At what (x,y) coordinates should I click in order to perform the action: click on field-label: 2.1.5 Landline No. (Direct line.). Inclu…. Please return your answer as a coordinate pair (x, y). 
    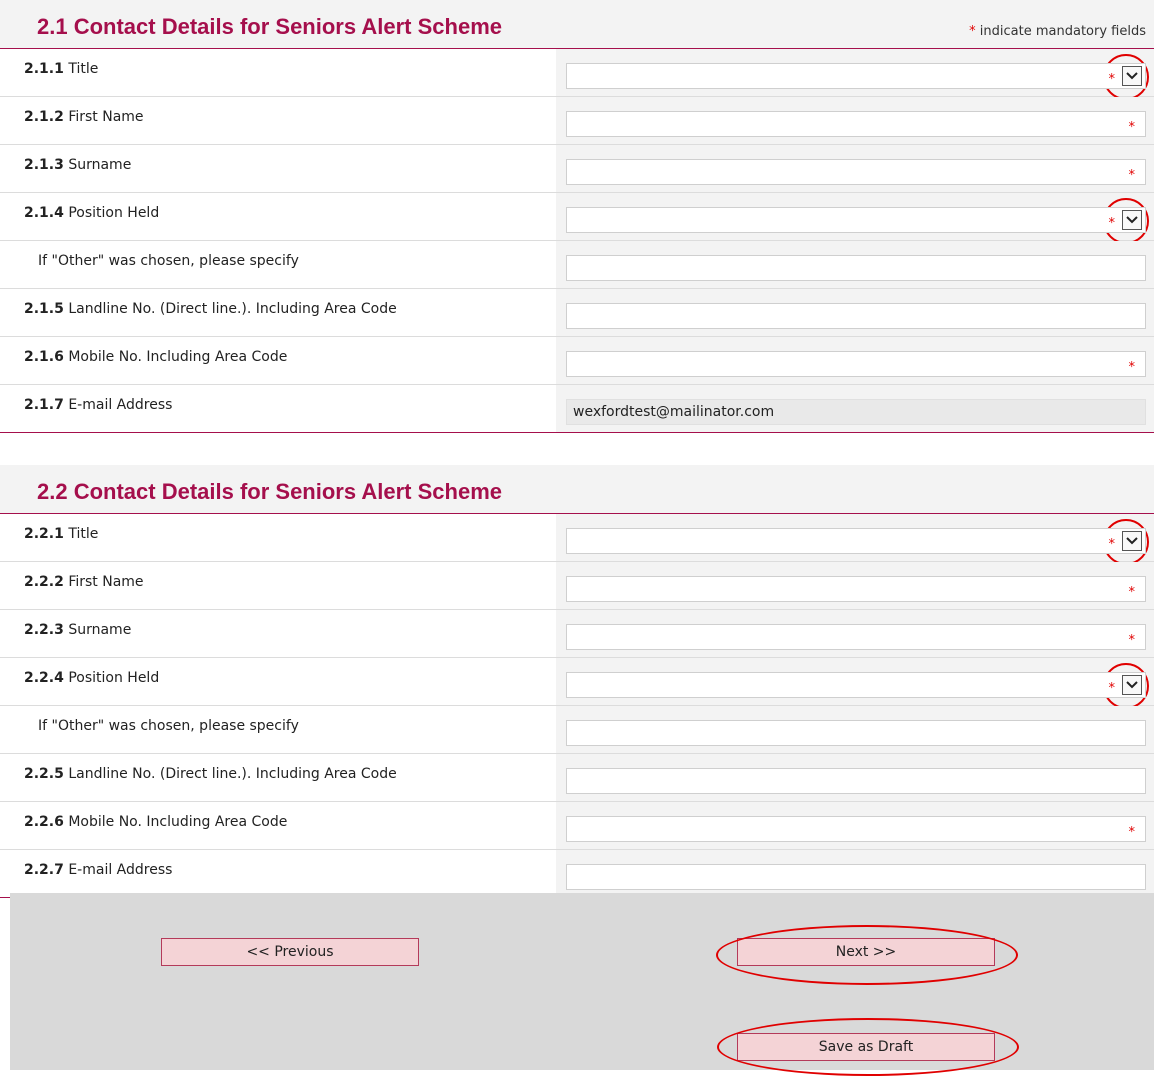
    Looking at the image, I should click on (289, 309).